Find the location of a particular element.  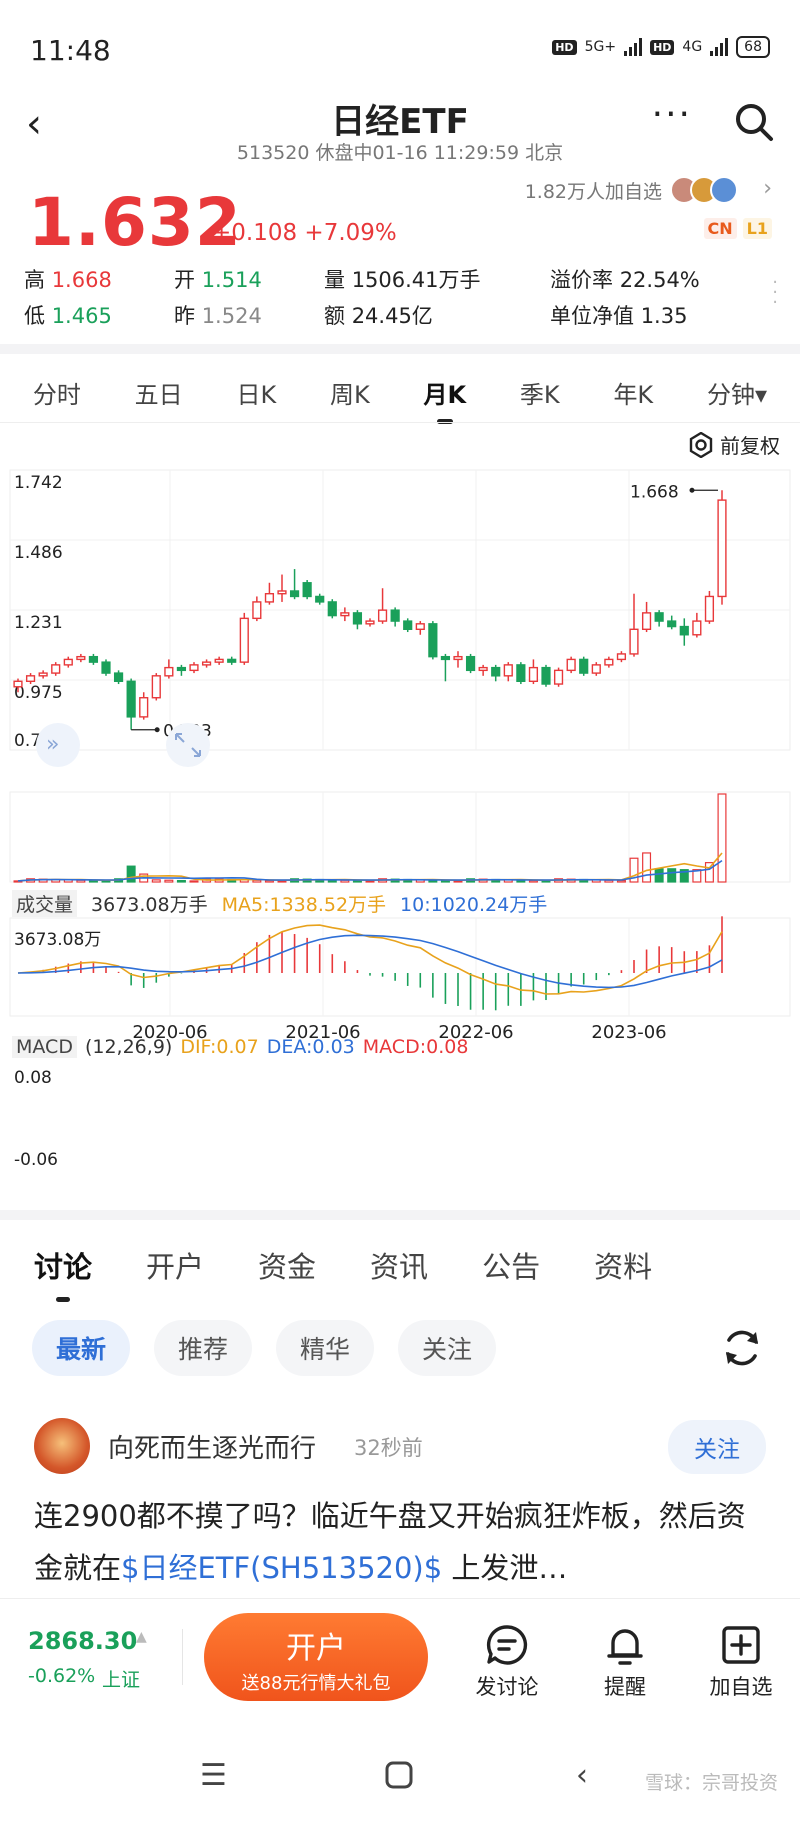

watchers-count: 1.82万人加自选 is located at coordinates (593, 191).